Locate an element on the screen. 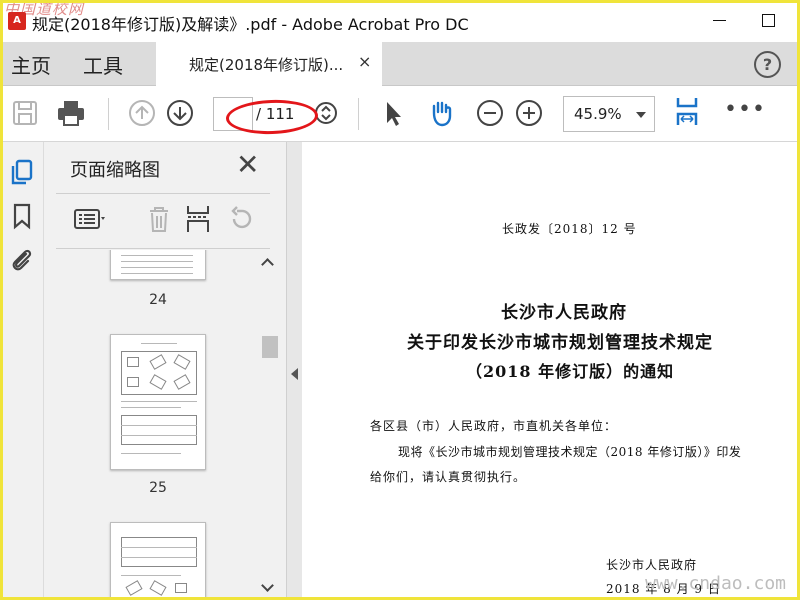 The width and height of the screenshot is (800, 600). page-down-icon is located at coordinates (180, 113).